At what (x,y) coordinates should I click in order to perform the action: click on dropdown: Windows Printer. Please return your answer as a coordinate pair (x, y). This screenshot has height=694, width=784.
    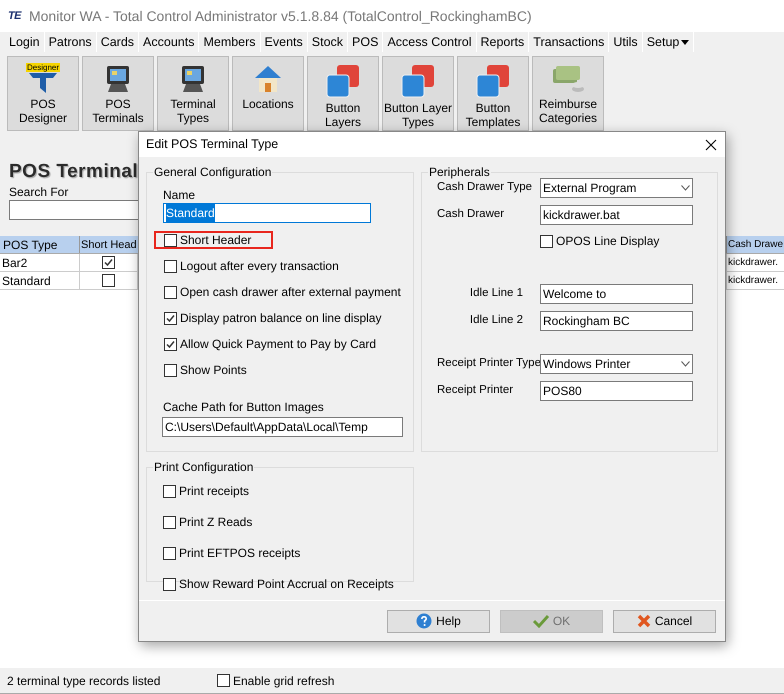
    Looking at the image, I should click on (616, 364).